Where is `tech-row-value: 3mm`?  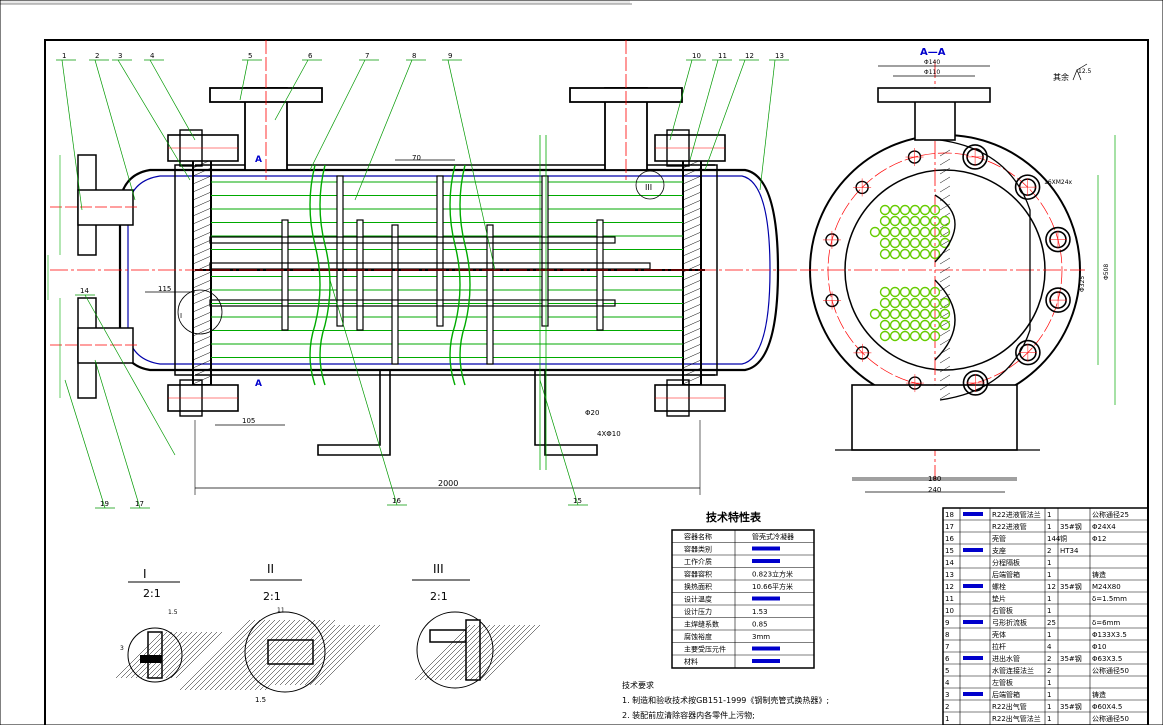 tech-row-value: 3mm is located at coordinates (761, 637).